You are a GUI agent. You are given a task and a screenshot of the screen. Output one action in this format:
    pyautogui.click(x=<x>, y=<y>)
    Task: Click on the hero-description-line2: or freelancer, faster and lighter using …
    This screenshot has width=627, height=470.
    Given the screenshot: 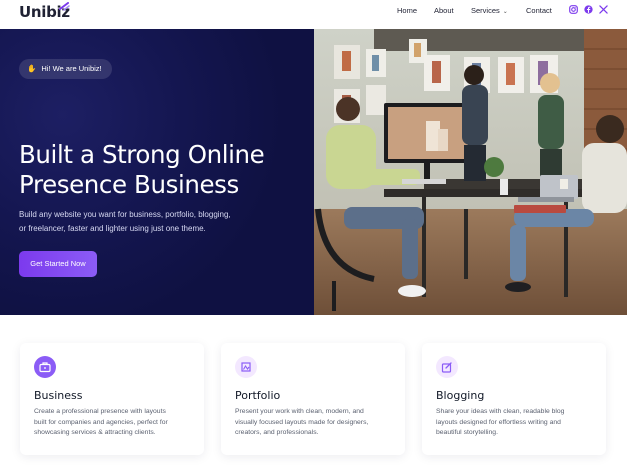 What is the action you would take?
    pyautogui.click(x=112, y=228)
    